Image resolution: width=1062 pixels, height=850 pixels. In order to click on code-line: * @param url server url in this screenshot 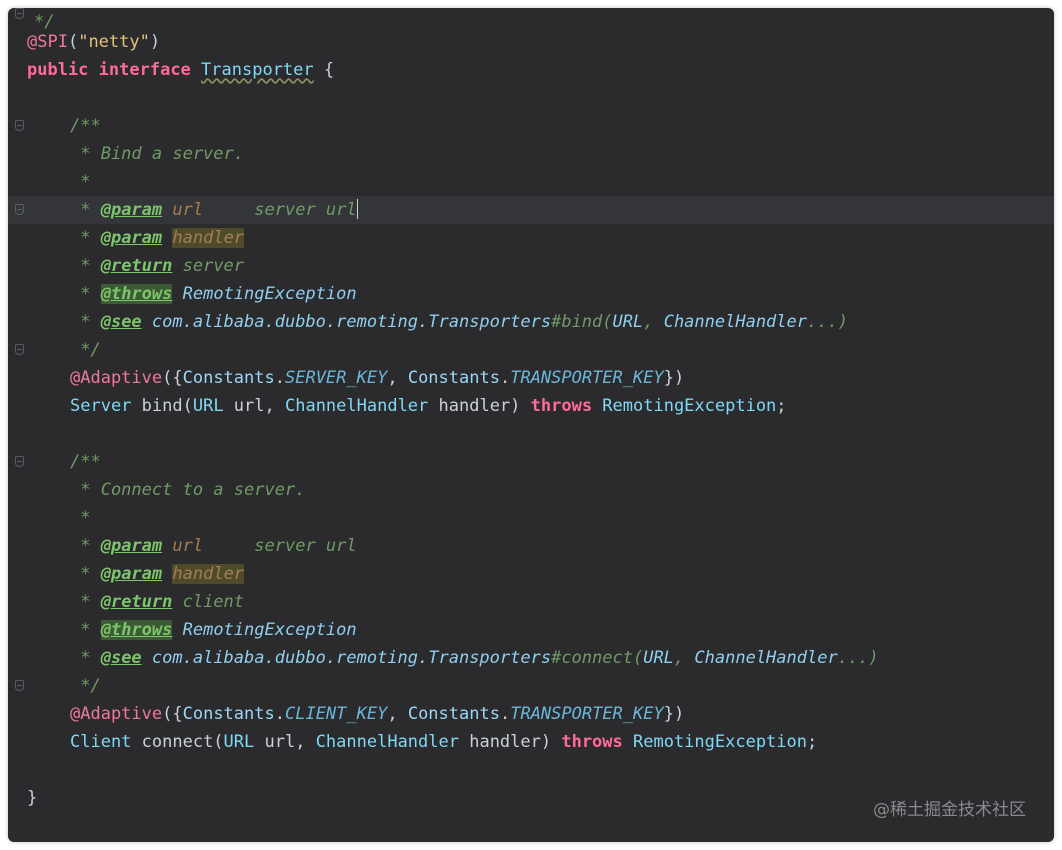, I will do `click(213, 546)`.